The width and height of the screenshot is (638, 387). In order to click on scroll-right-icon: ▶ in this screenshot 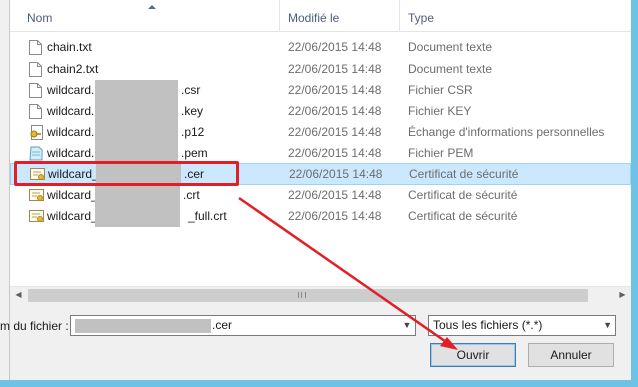, I will do `click(622, 295)`.